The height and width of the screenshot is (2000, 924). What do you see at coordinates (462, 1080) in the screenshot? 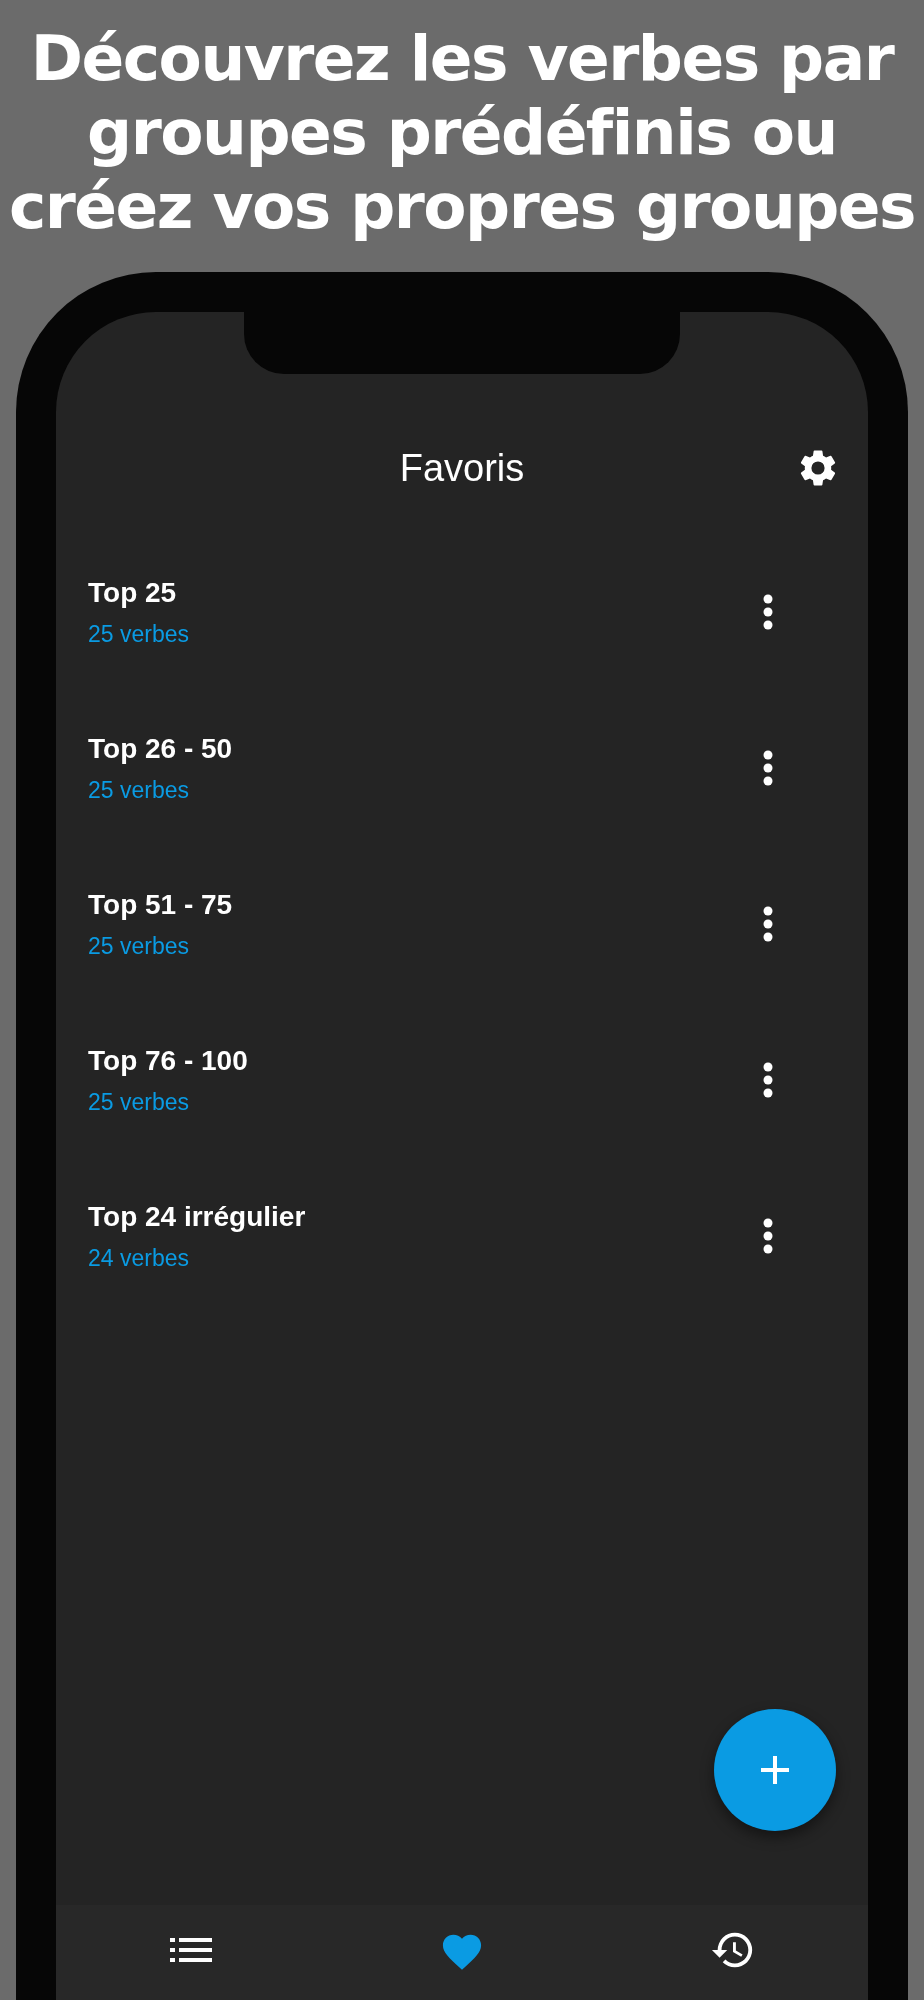
I see `group-item: Top 76 - 100 25 verbes` at bounding box center [462, 1080].